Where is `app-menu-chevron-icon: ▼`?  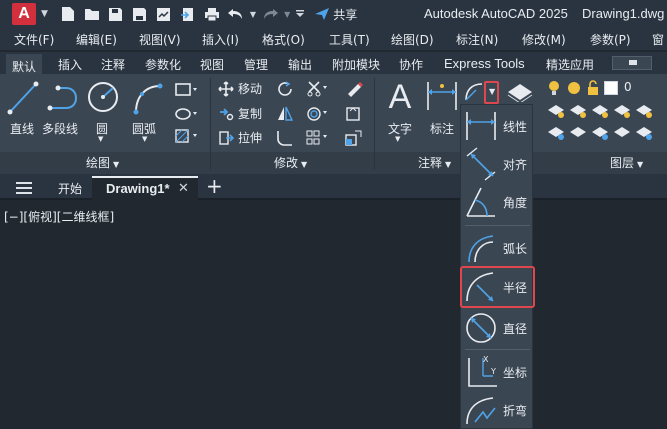 app-menu-chevron-icon: ▼ is located at coordinates (44, 14).